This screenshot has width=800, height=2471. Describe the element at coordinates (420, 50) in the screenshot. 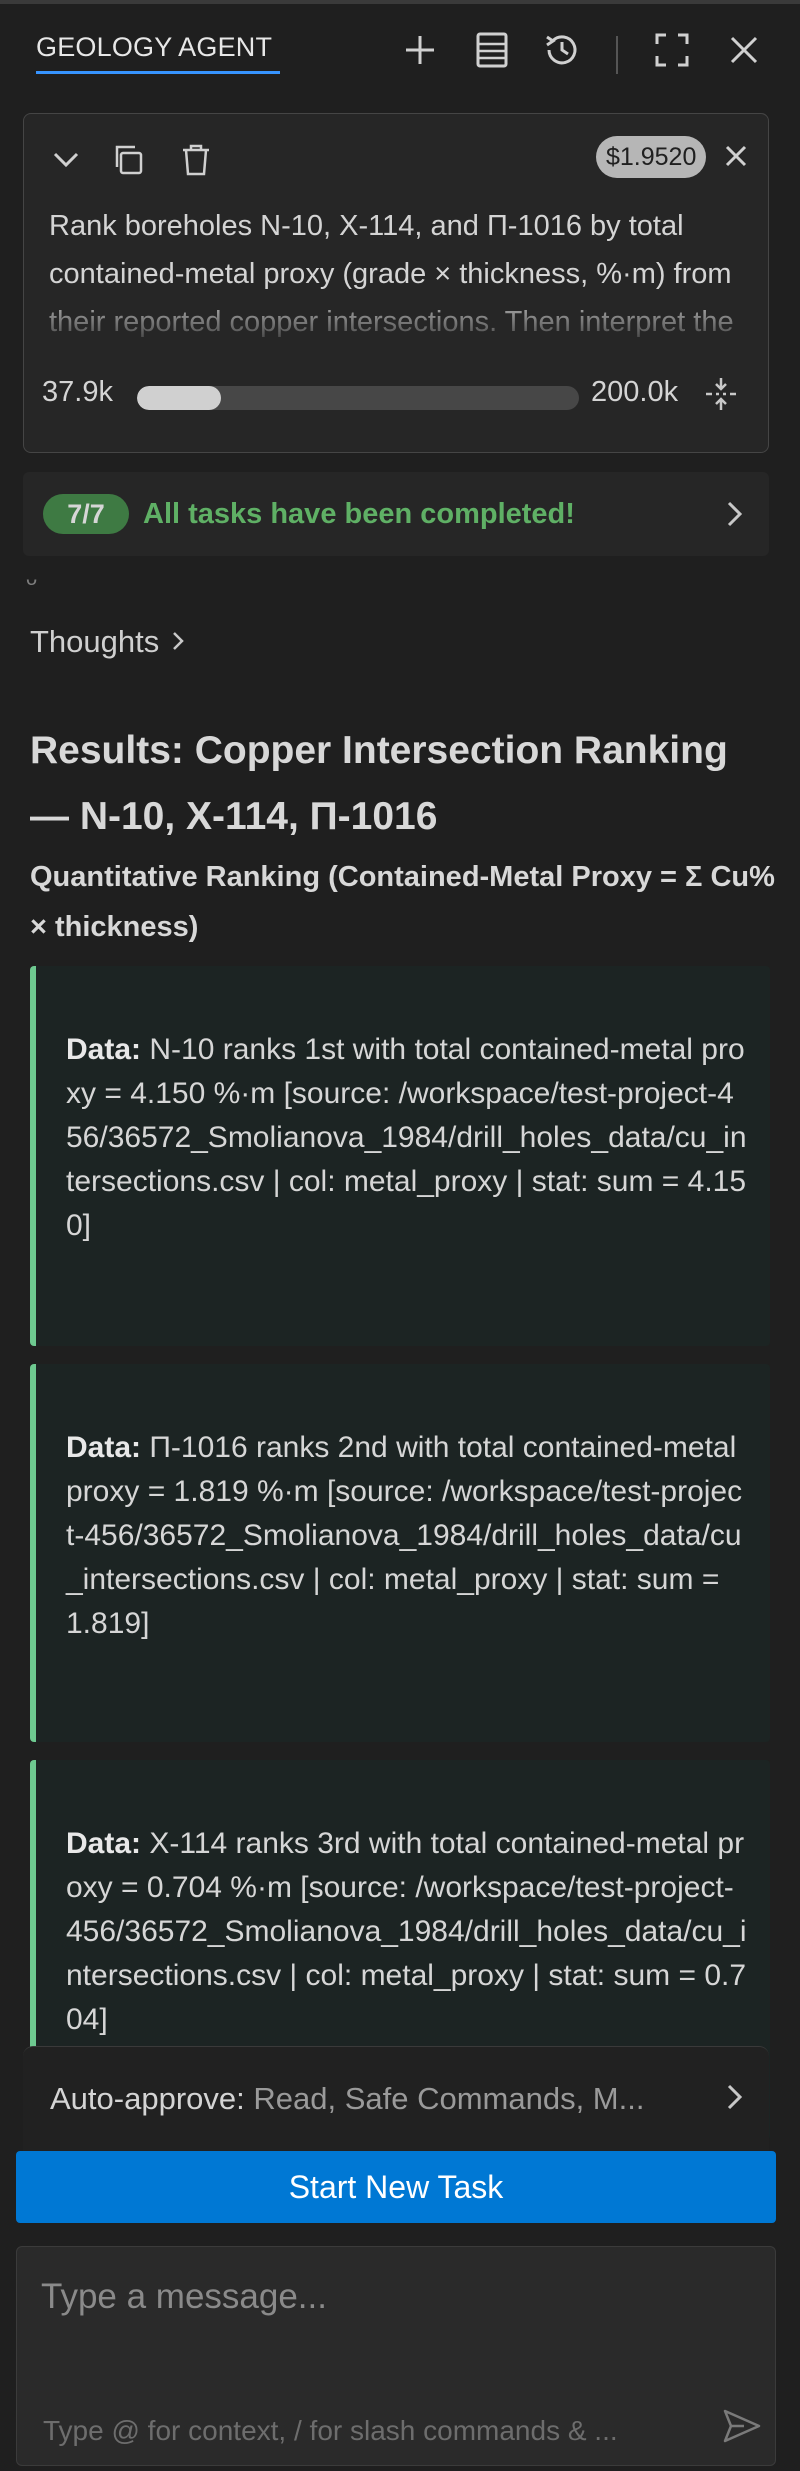

I see `plus-icon` at that location.